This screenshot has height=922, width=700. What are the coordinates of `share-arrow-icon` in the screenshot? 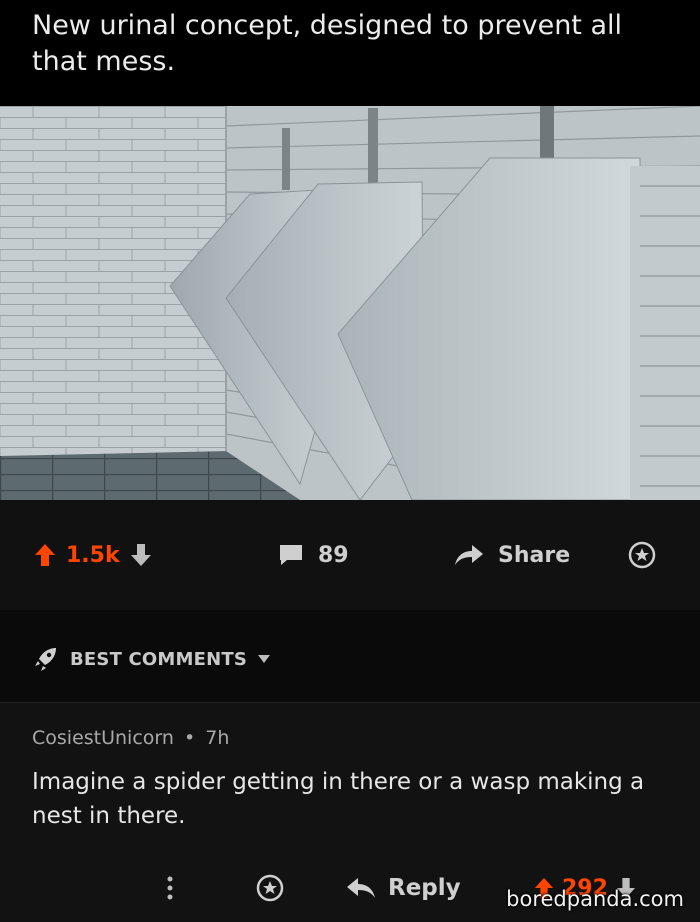 It's located at (469, 555).